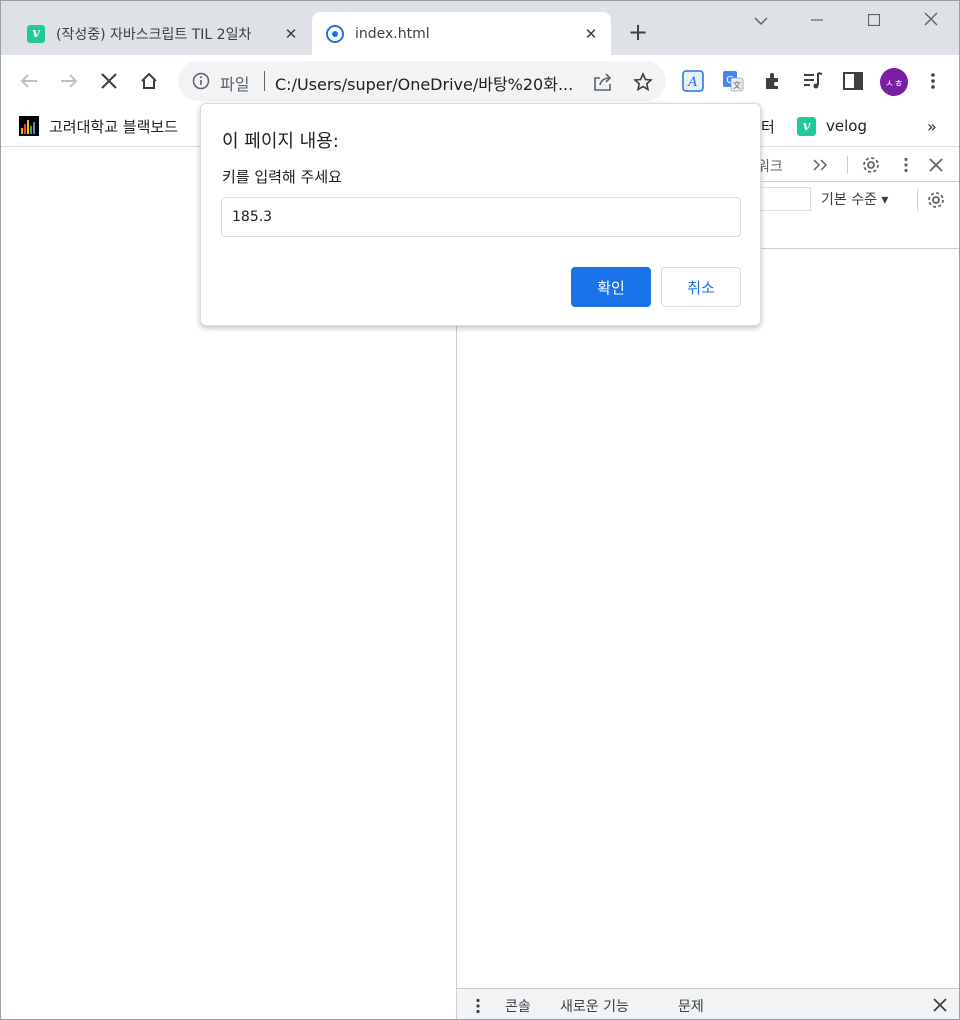 The height and width of the screenshot is (1020, 960). Describe the element at coordinates (894, 82) in the screenshot. I see `profile-avatar: ㅅㅎ` at that location.